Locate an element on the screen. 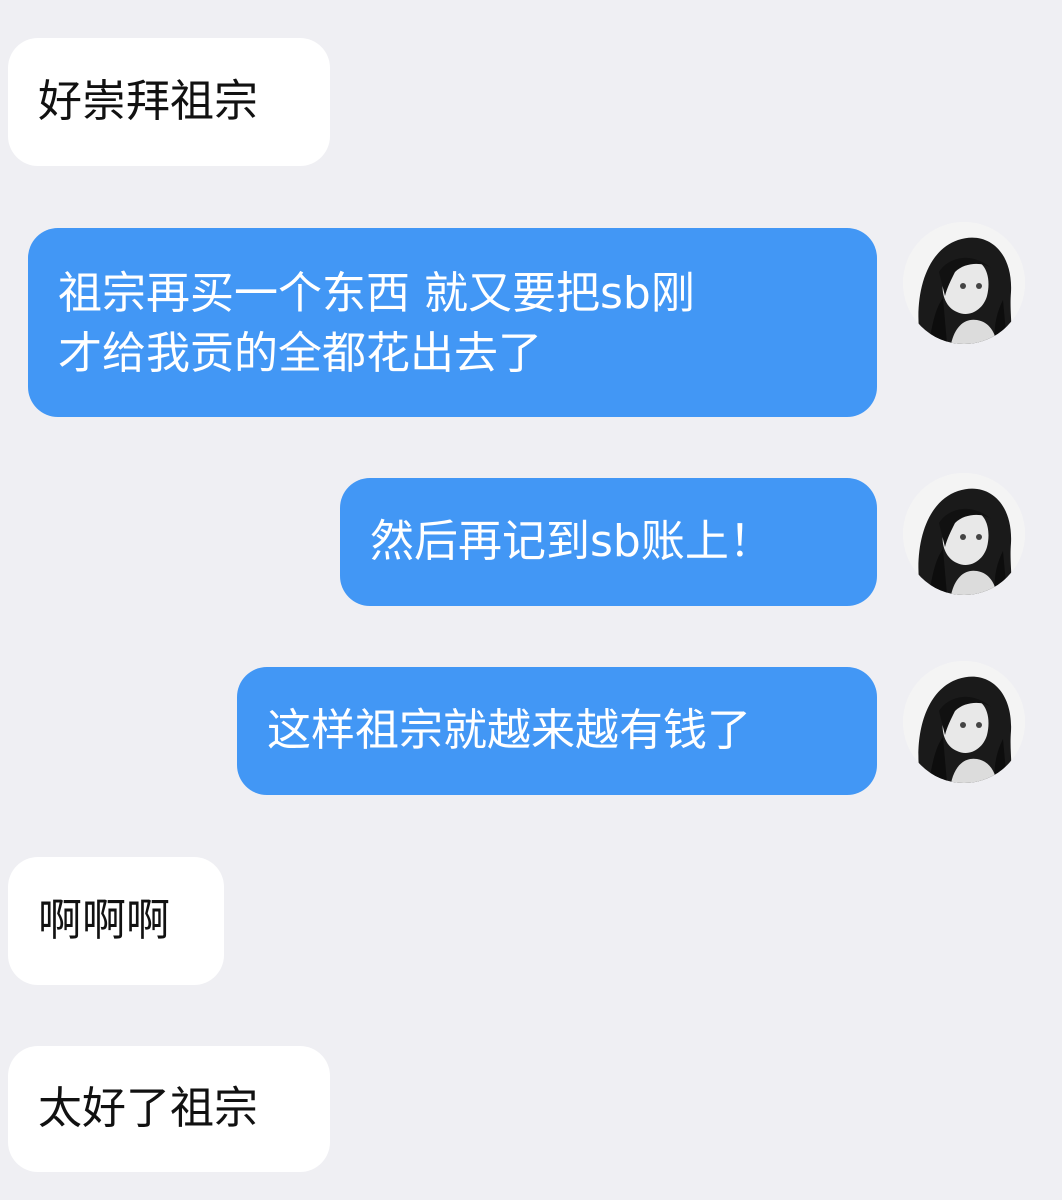  outgoing-message-bubble: 祖宗再买一个东西 就又要把sb刚 才给我贡的全都花出去了 is located at coordinates (452, 322).